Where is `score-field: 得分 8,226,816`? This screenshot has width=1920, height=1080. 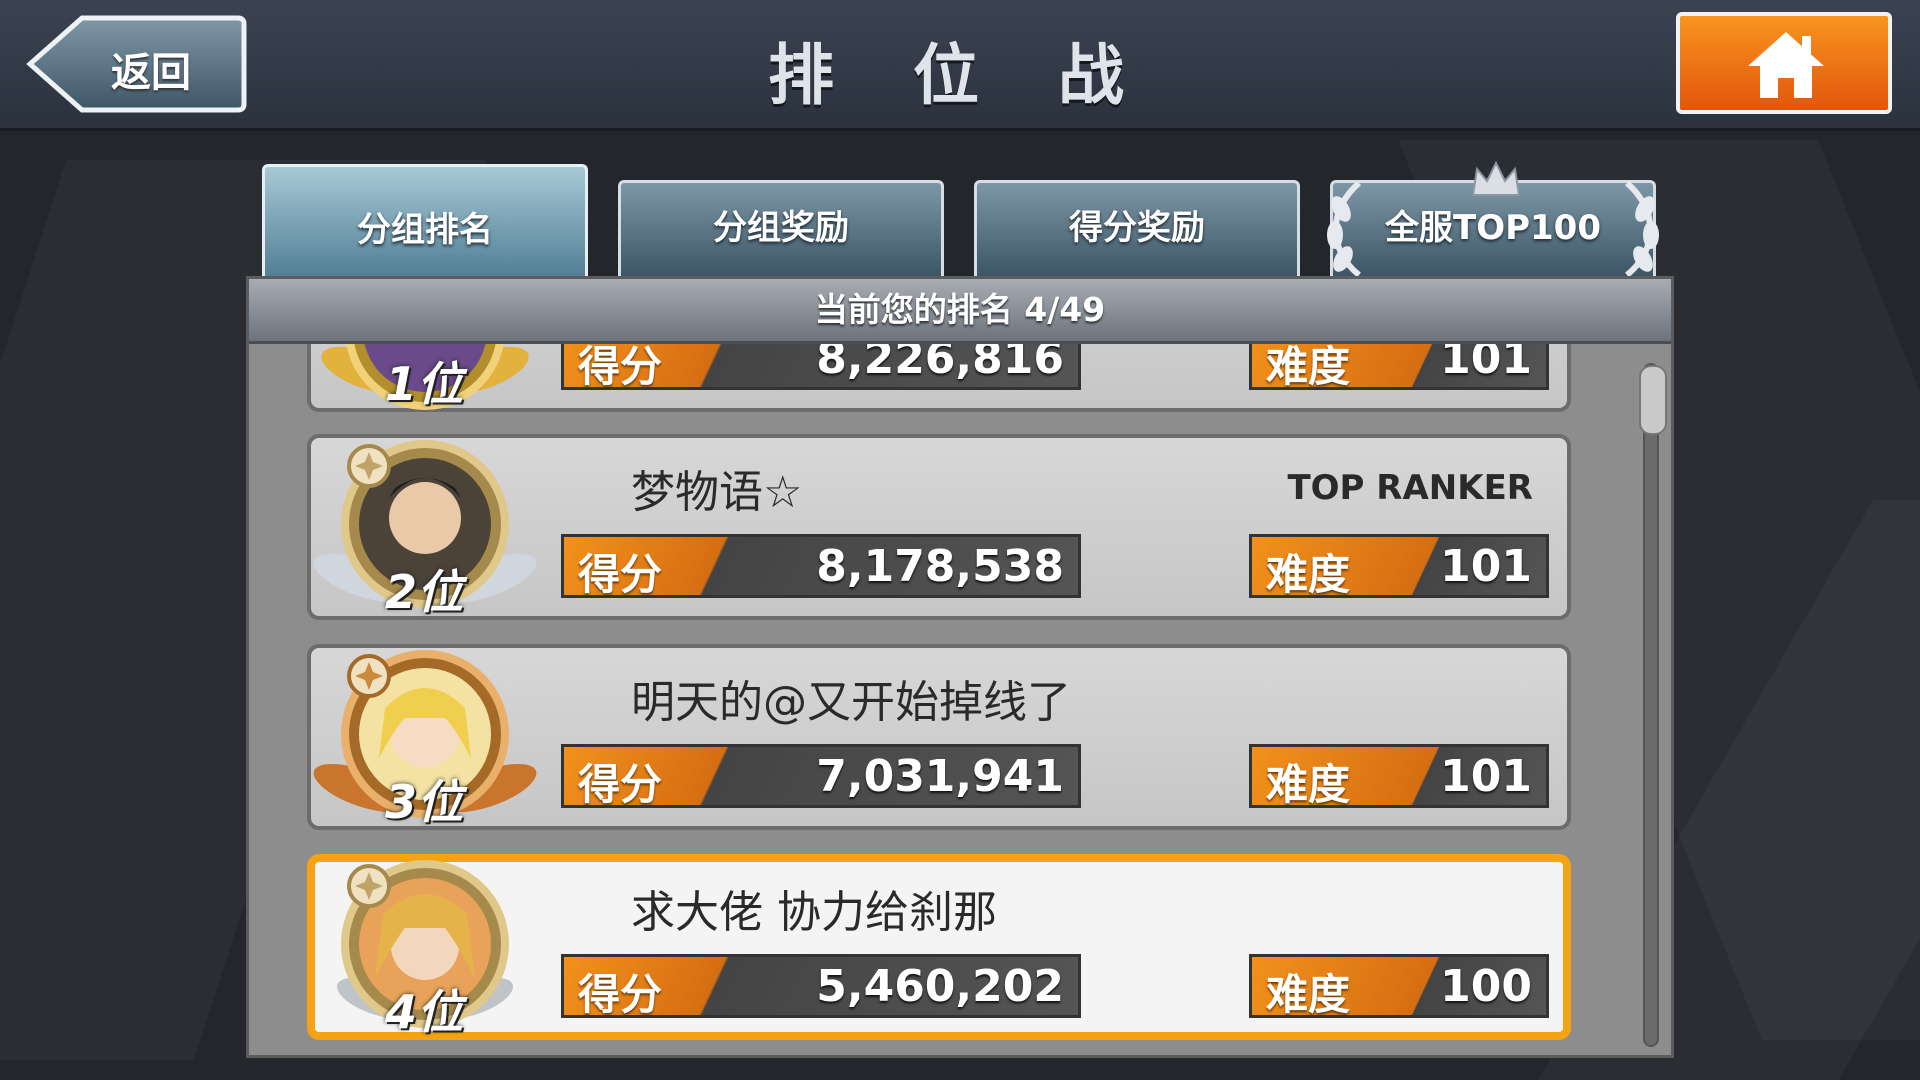 score-field: 得分 8,226,816 is located at coordinates (821, 367).